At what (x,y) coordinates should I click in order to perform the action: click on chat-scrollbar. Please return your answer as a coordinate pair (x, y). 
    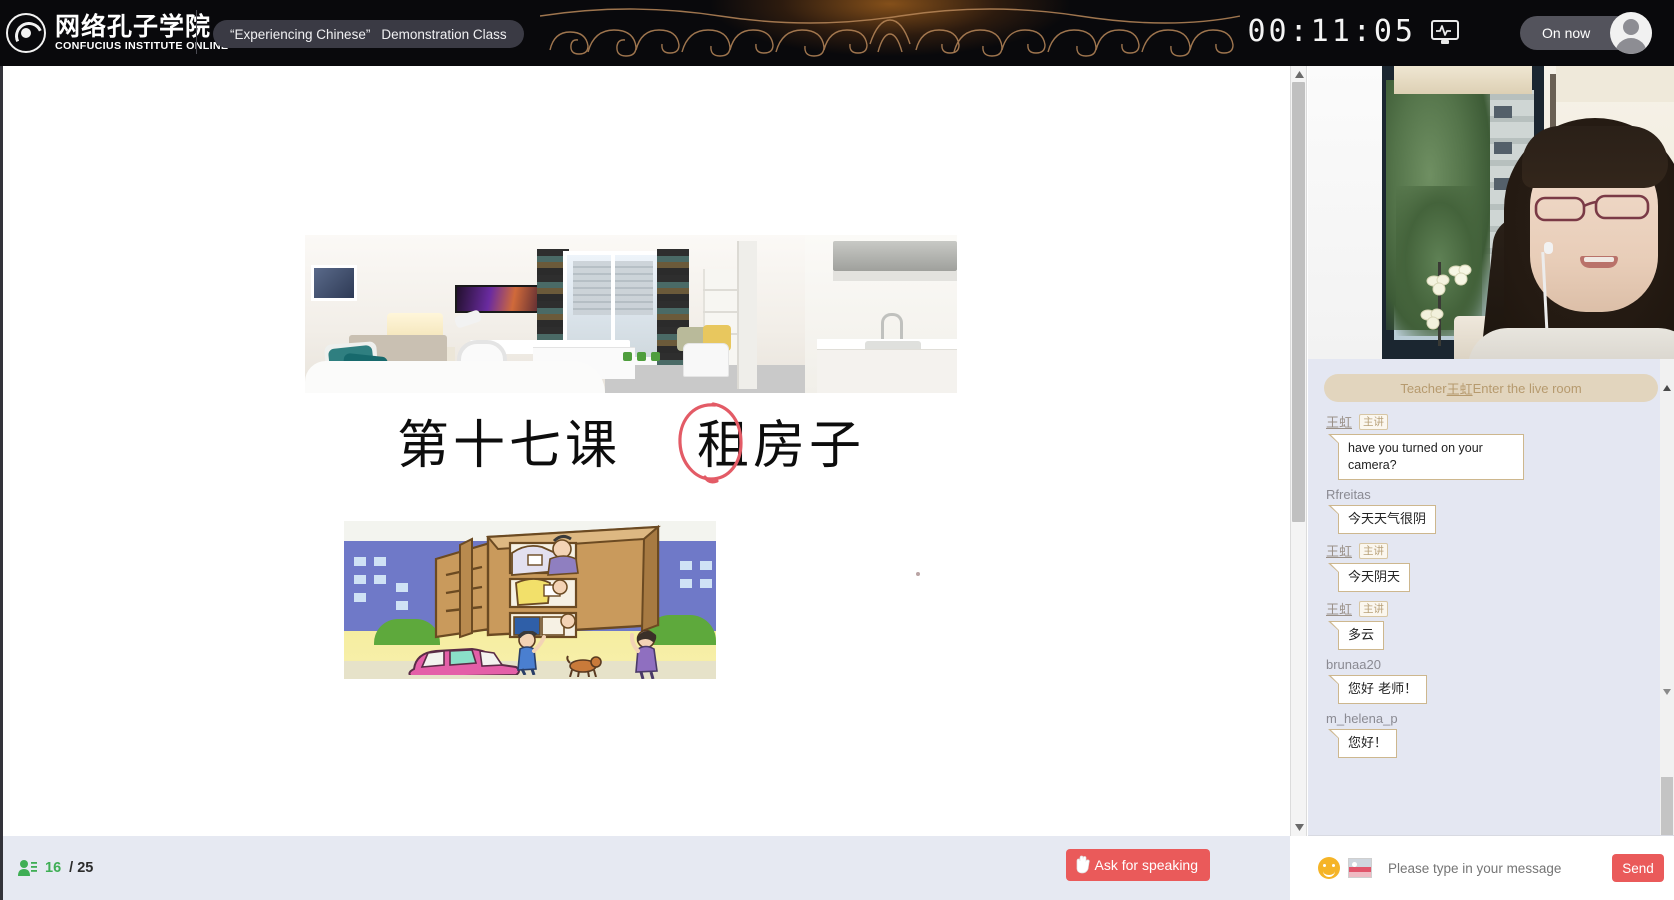
    Looking at the image, I should click on (1667, 597).